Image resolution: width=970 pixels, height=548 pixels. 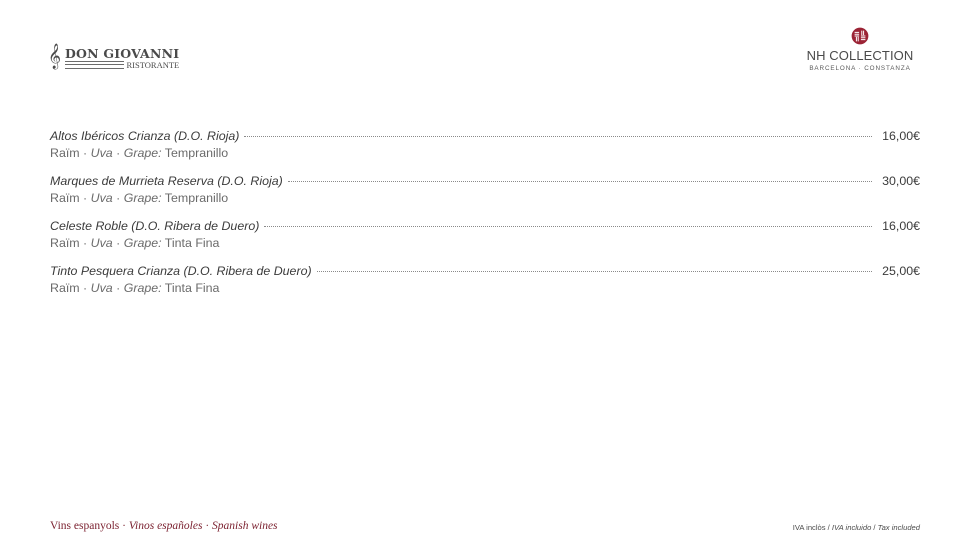 What do you see at coordinates (898, 527) in the screenshot?
I see `tax-note-en: Tax included` at bounding box center [898, 527].